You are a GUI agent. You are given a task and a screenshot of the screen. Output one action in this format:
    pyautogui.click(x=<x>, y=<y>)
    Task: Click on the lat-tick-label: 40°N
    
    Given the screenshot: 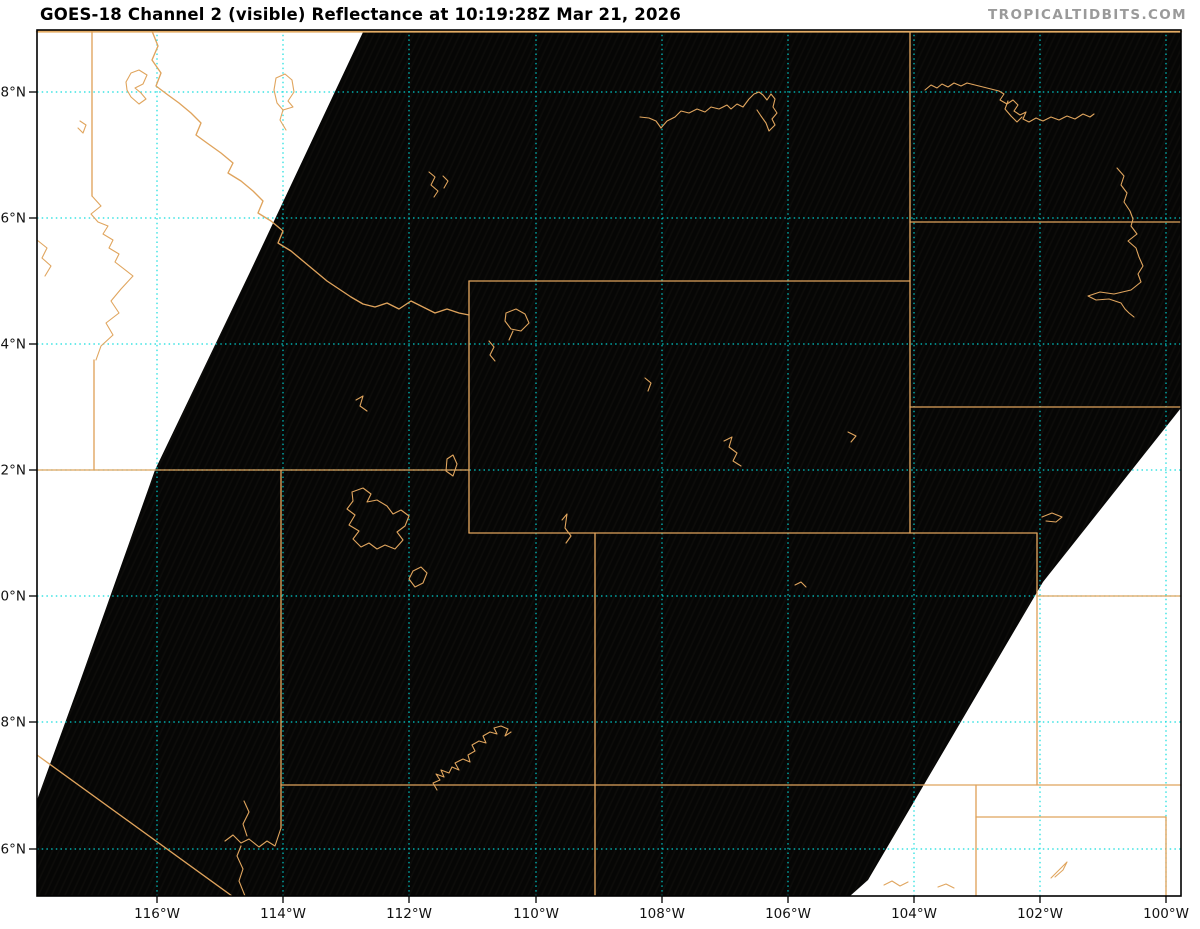 What is the action you would take?
    pyautogui.click(x=13, y=597)
    